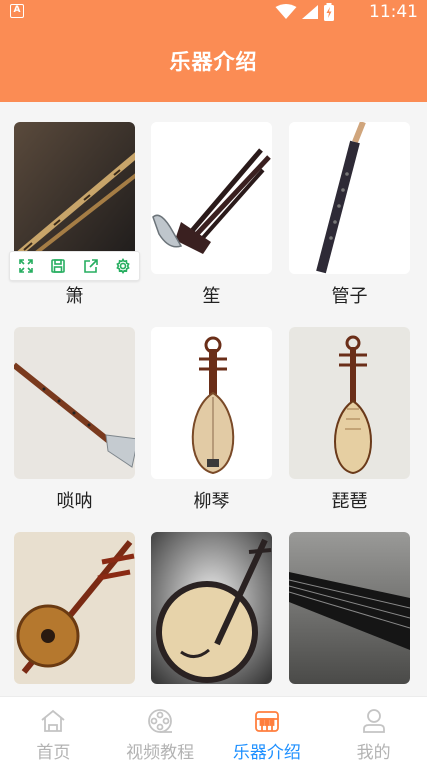  Describe the element at coordinates (53, 720) in the screenshot. I see `home-icon` at that location.